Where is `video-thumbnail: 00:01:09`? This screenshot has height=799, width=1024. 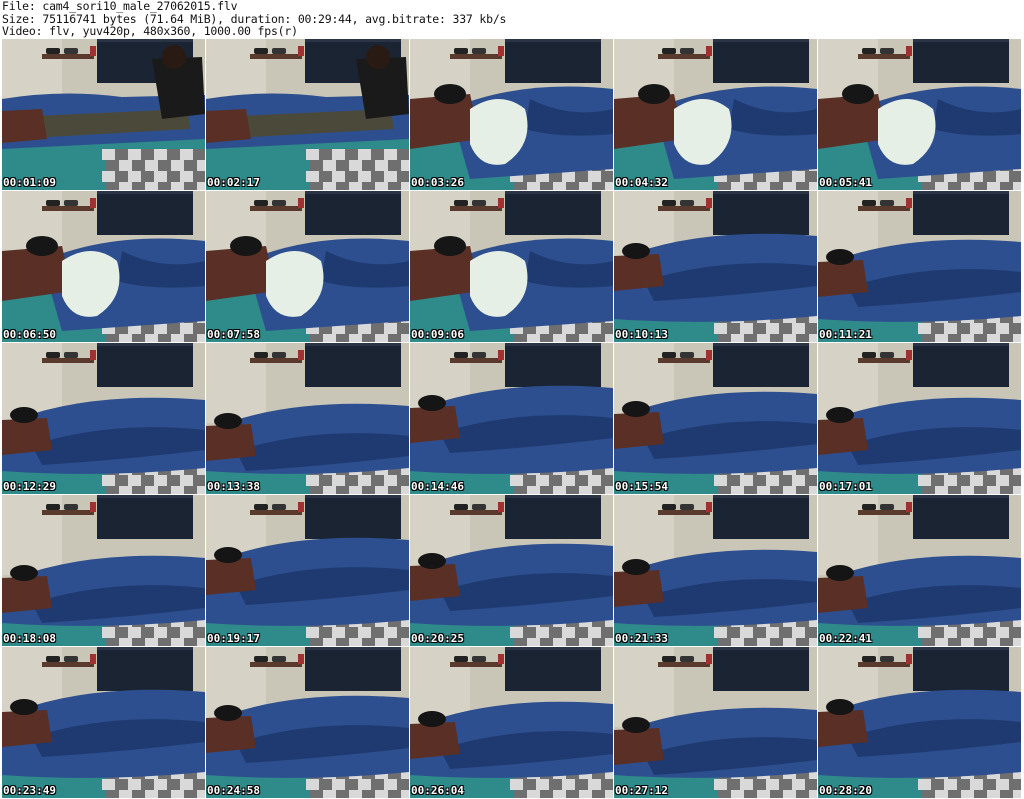
video-thumbnail: 00:01:09 is located at coordinates (103, 114).